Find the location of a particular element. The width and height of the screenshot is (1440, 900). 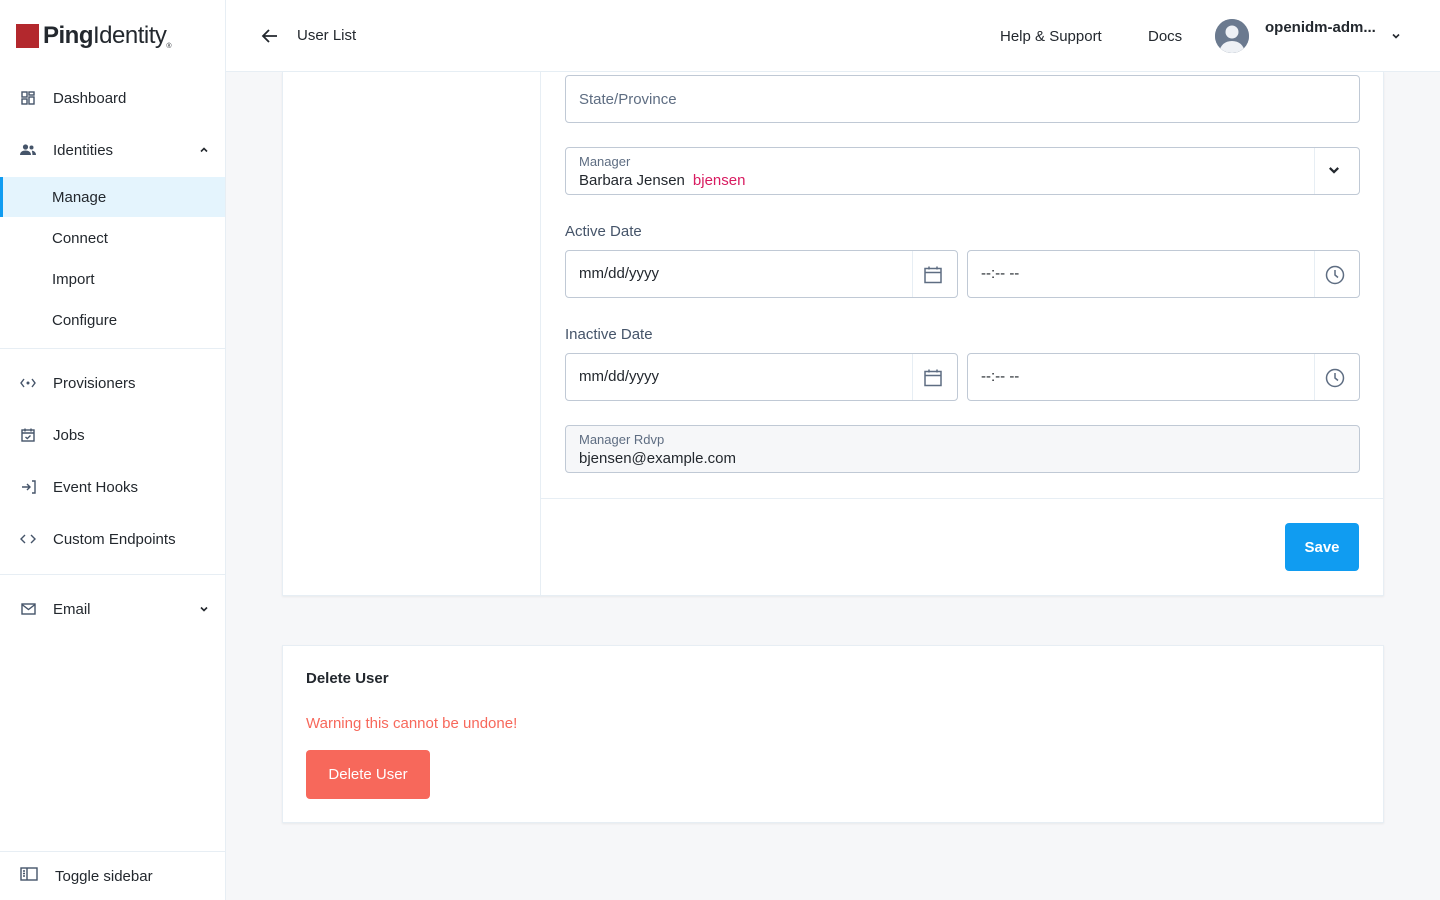

sidebar-item-label: Event Hooks is located at coordinates (96, 487).